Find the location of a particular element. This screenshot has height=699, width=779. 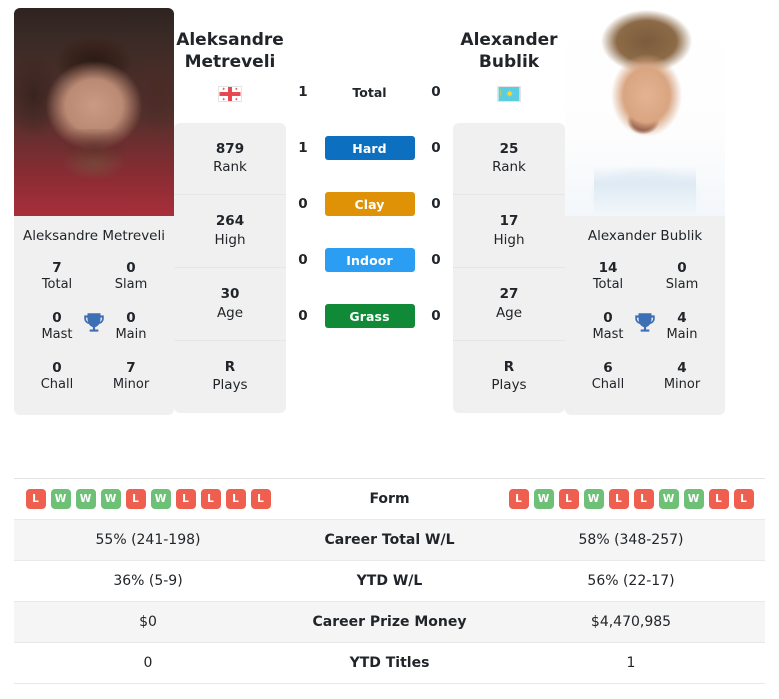

player-card-name-right: Alexander Bublik is located at coordinates (645, 236).